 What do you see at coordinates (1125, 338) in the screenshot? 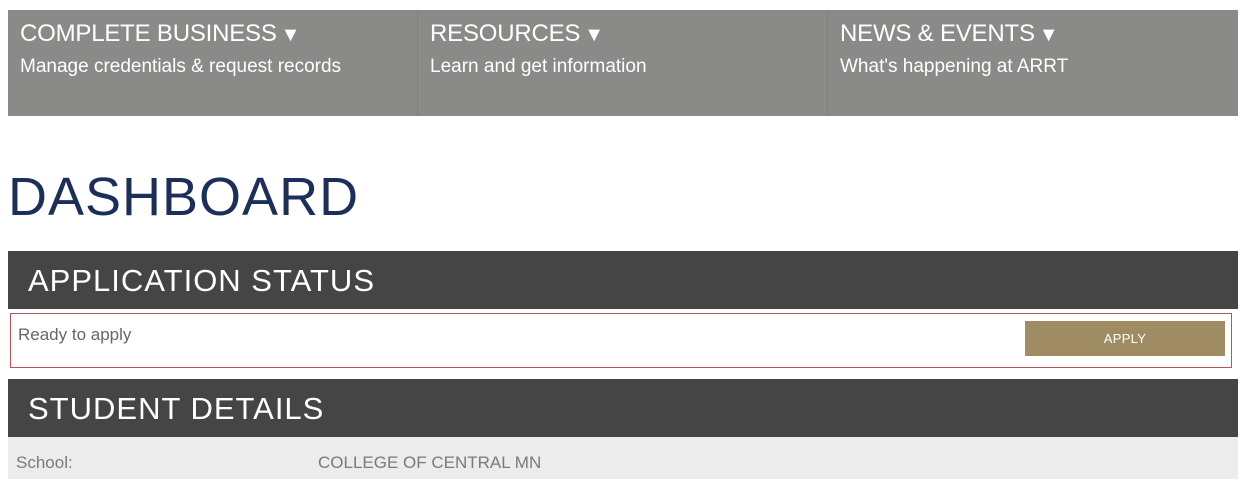
I see `apply-button: APPLY` at bounding box center [1125, 338].